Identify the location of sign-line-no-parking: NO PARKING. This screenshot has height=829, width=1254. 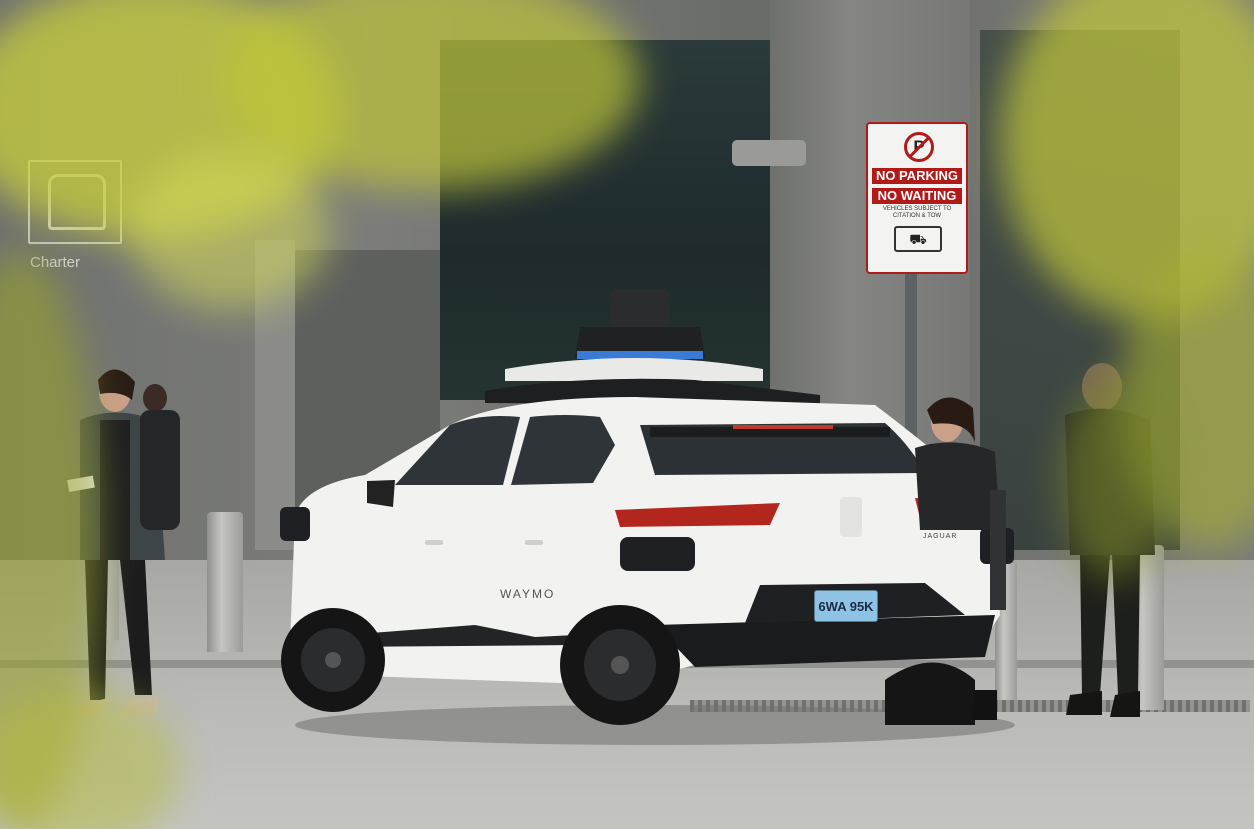
(917, 176).